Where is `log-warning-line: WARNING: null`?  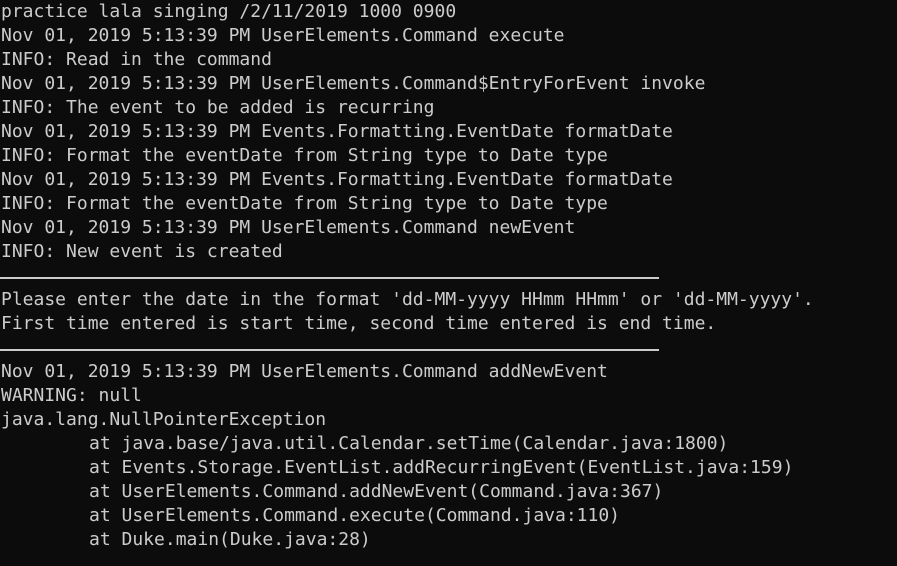 log-warning-line: WARNING: null is located at coordinates (71, 395).